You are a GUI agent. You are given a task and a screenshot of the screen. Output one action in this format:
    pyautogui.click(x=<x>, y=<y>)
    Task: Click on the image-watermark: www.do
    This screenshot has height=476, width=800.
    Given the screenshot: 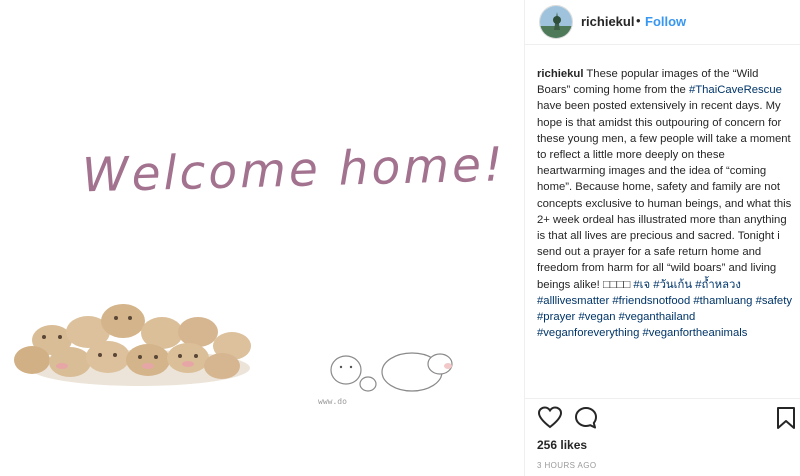 What is the action you would take?
    pyautogui.click(x=332, y=401)
    